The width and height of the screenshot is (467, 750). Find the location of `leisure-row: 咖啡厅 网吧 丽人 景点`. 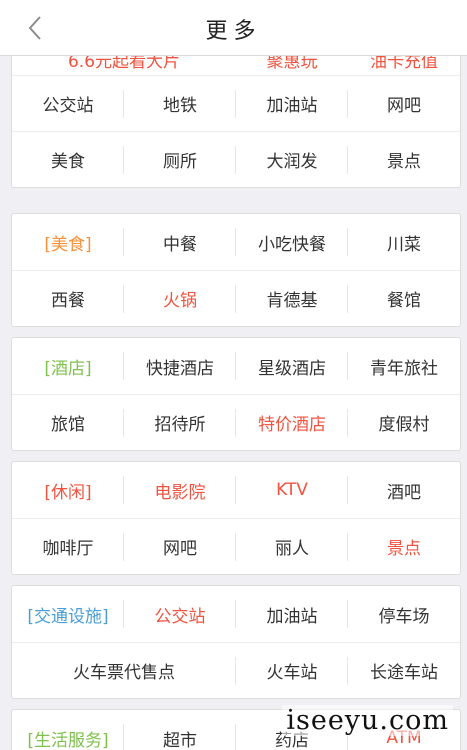

leisure-row: 咖啡厅 网吧 丽人 景点 is located at coordinates (236, 546).